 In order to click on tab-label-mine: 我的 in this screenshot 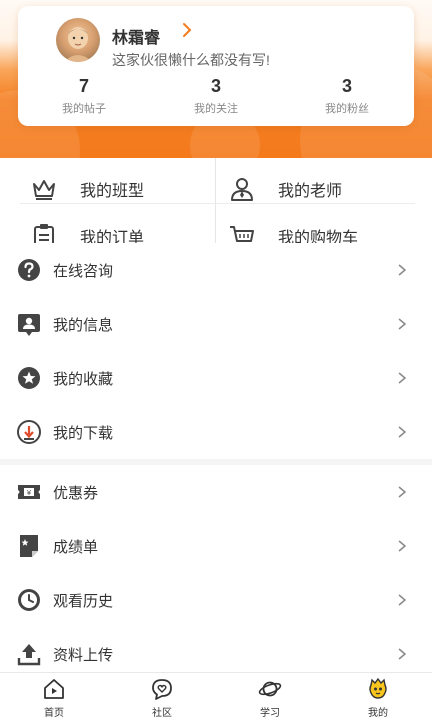, I will do `click(378, 713)`.